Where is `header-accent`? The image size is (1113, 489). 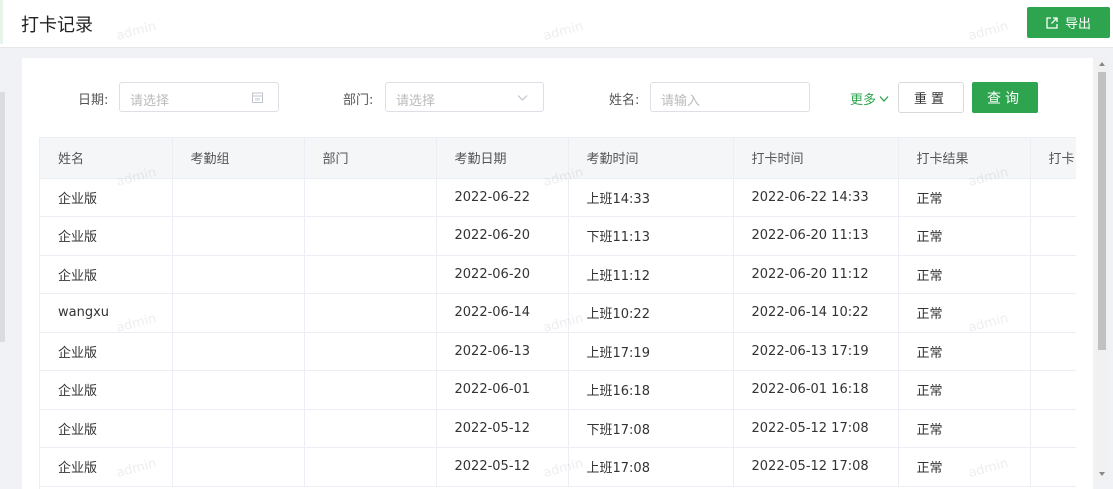 header-accent is located at coordinates (1, 22).